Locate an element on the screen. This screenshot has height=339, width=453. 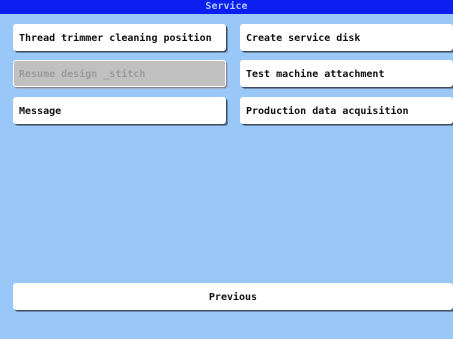
window-title: Service is located at coordinates (226, 6).